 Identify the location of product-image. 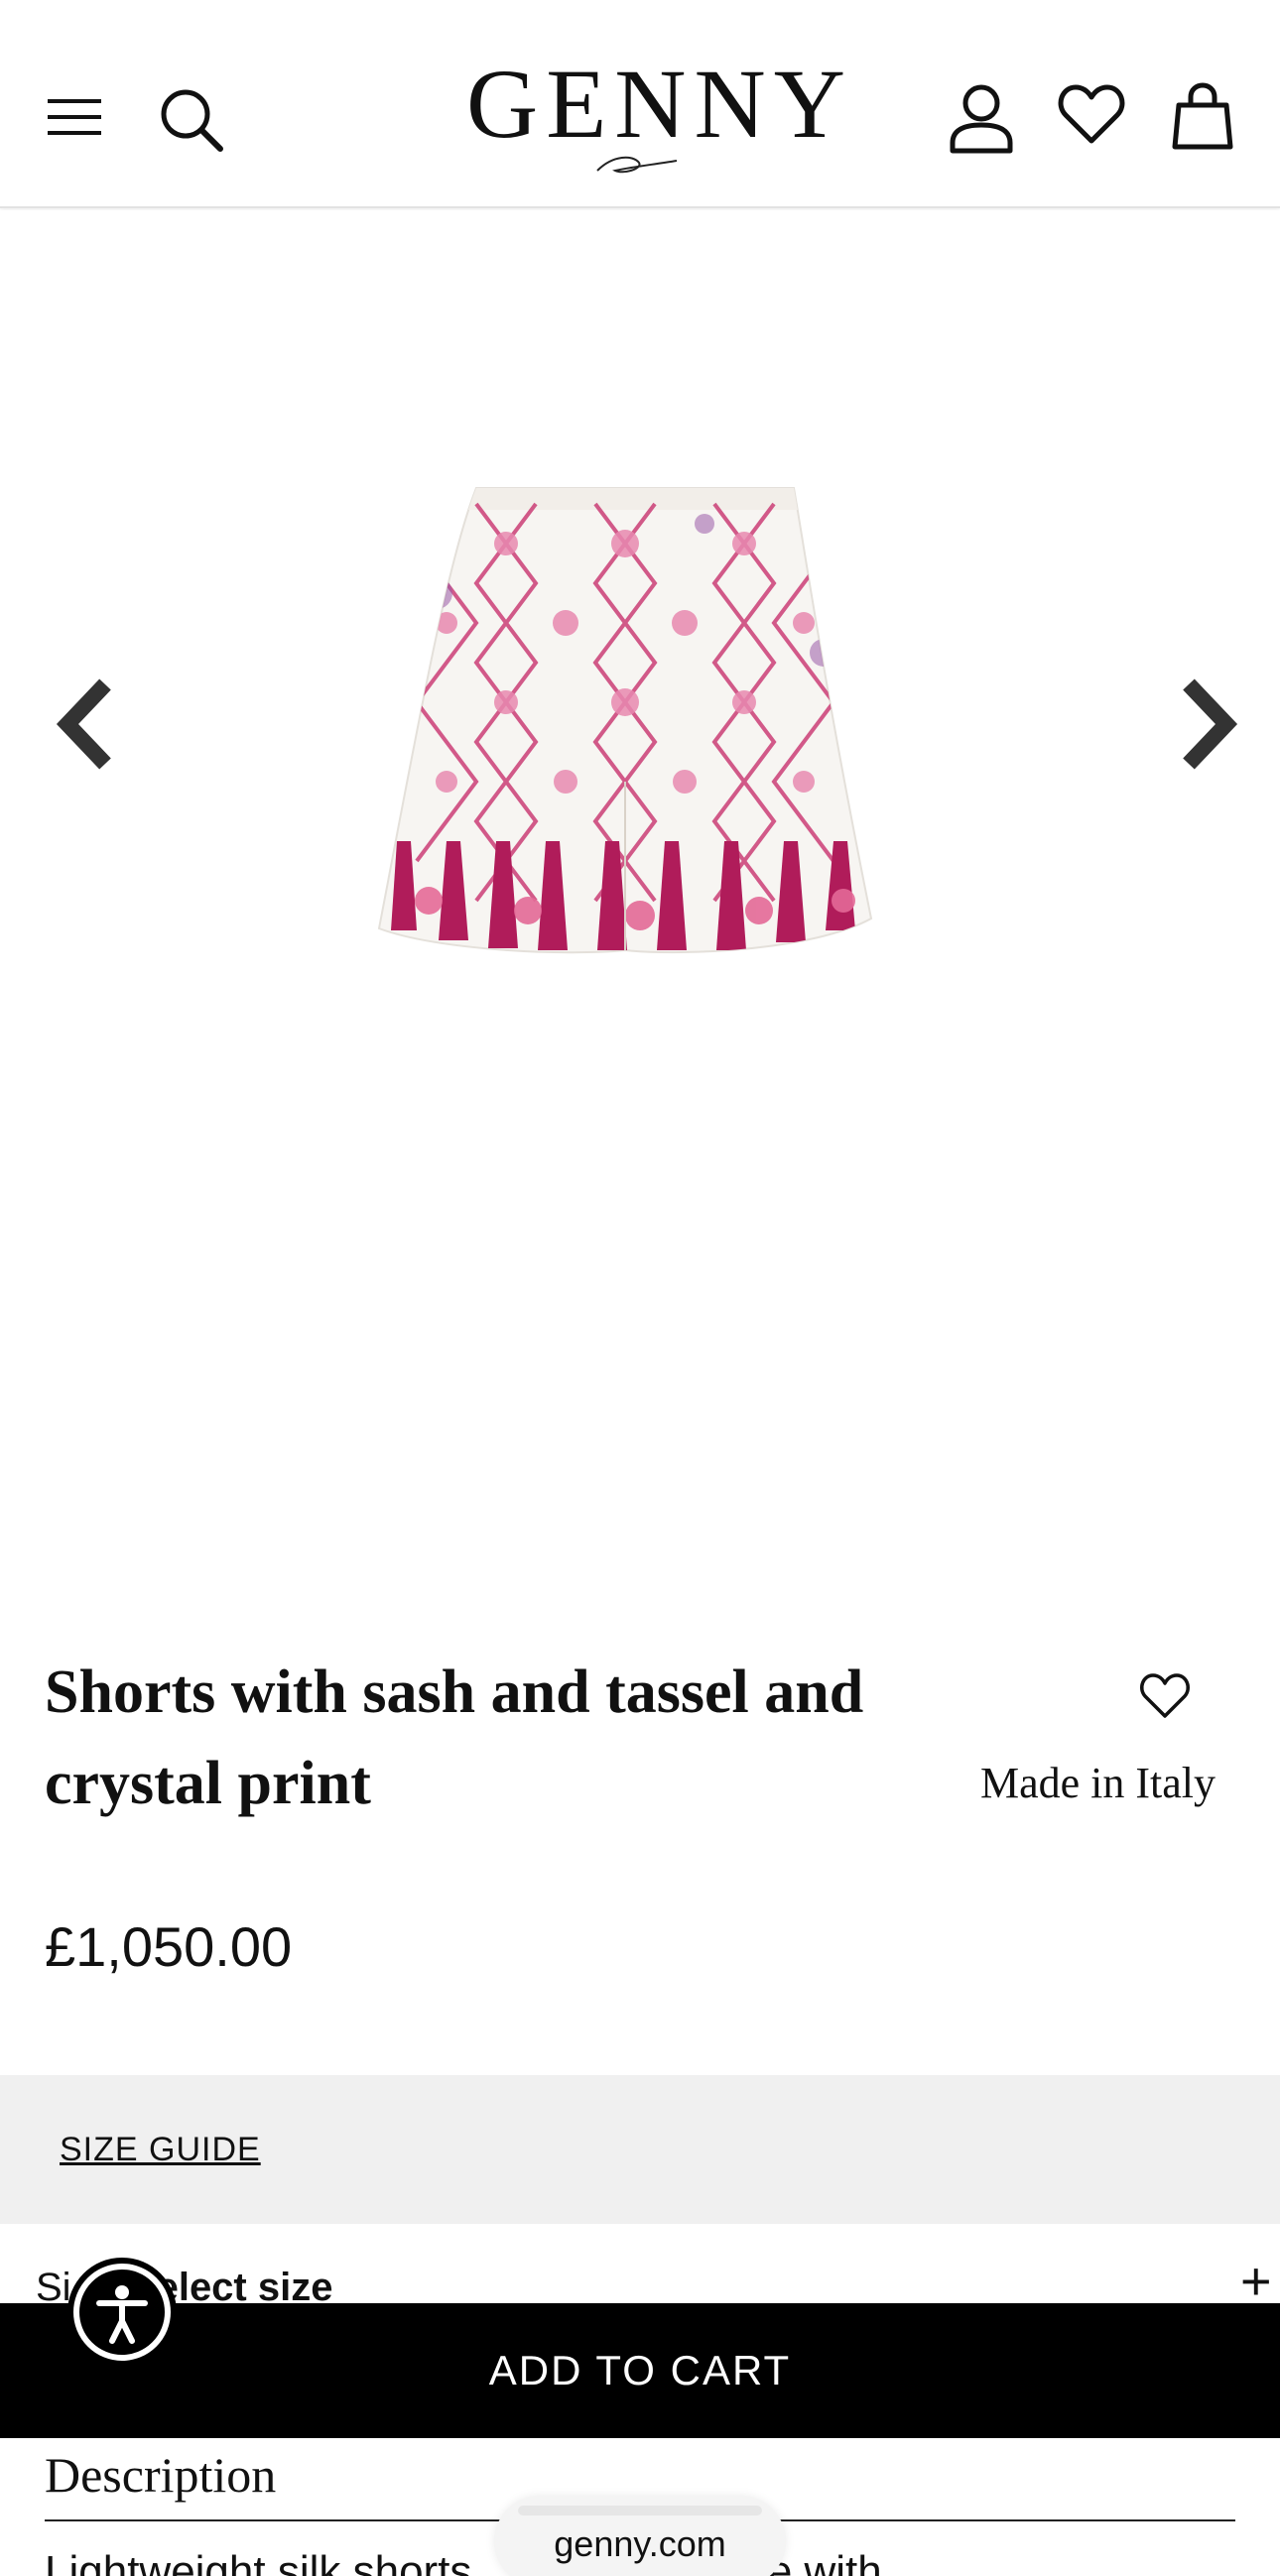
(625, 720).